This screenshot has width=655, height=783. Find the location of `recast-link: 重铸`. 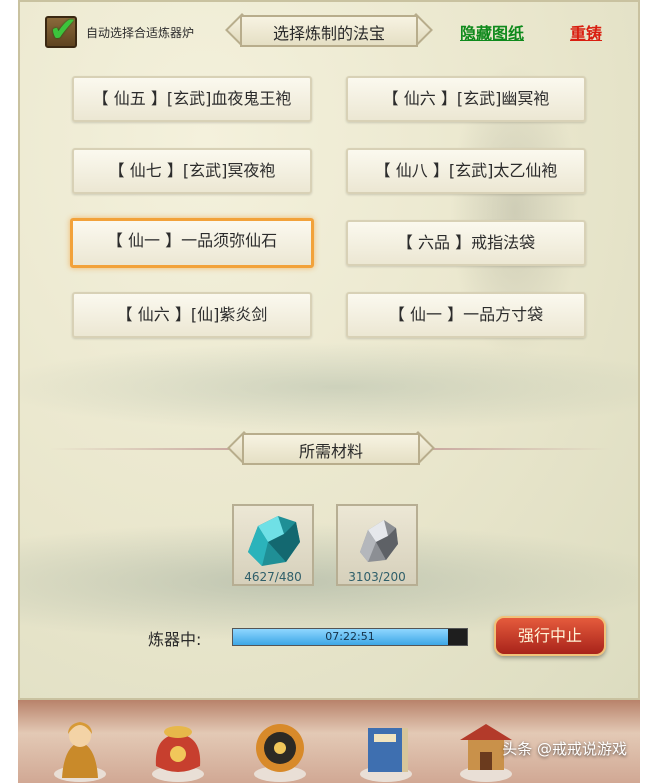

recast-link: 重铸 is located at coordinates (586, 32).